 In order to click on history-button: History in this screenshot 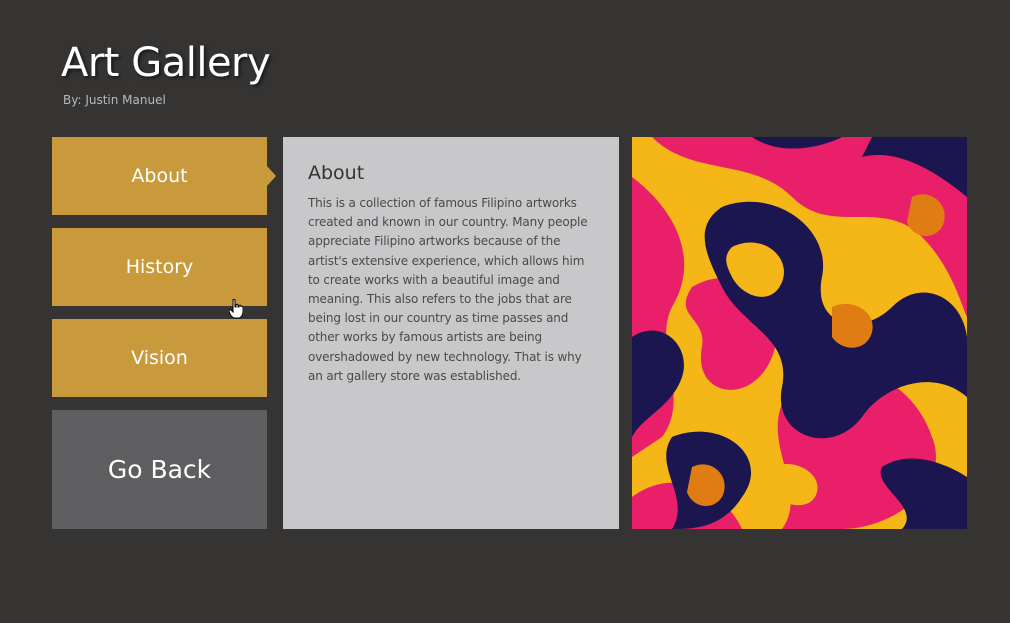, I will do `click(159, 267)`.